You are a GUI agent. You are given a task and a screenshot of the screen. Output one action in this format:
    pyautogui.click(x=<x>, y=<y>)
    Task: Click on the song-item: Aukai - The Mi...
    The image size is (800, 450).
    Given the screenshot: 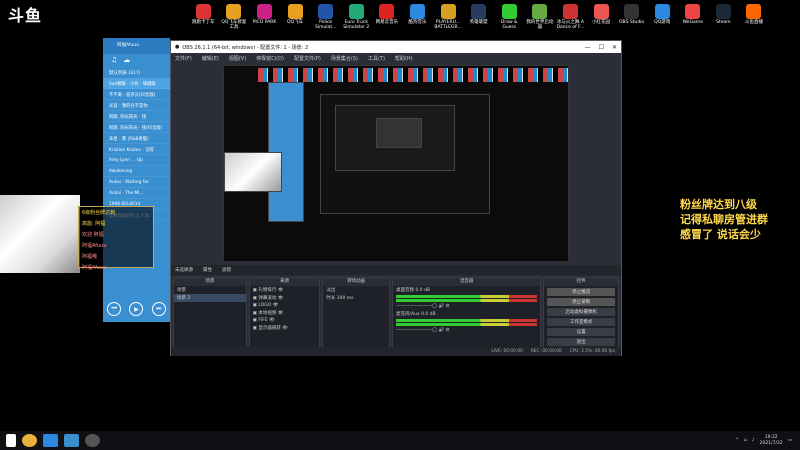 What is the action you would take?
    pyautogui.click(x=136, y=193)
    